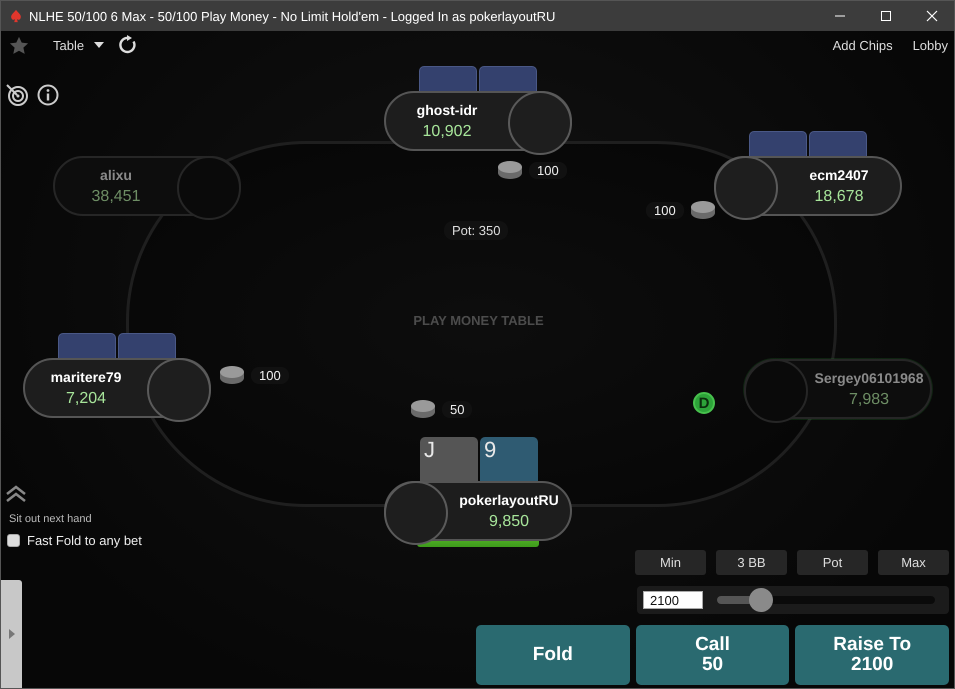 The height and width of the screenshot is (689, 955). What do you see at coordinates (872, 655) in the screenshot?
I see `action-button: Raise To 2100` at bounding box center [872, 655].